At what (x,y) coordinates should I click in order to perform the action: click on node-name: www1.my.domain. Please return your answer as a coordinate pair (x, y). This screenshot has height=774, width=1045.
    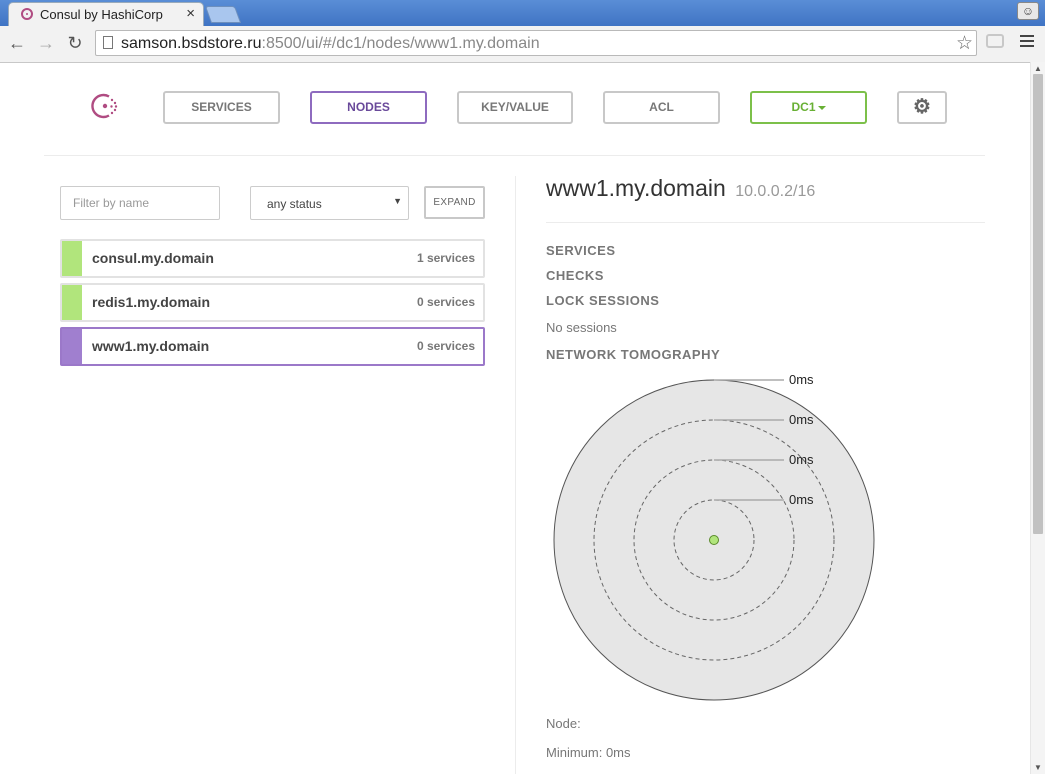
    Looking at the image, I should click on (151, 346).